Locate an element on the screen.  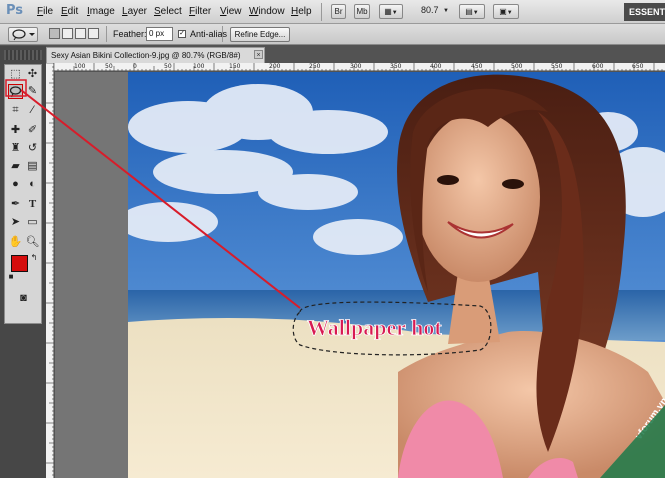
face is located at coordinates (478, 197).